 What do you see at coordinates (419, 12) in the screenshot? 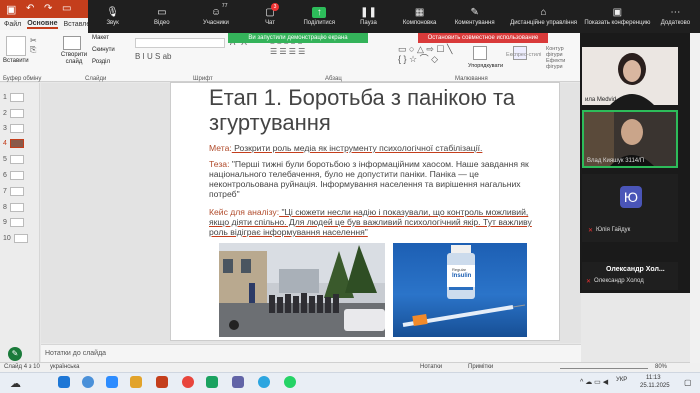
I see `layout-icon: ▦` at bounding box center [419, 12].